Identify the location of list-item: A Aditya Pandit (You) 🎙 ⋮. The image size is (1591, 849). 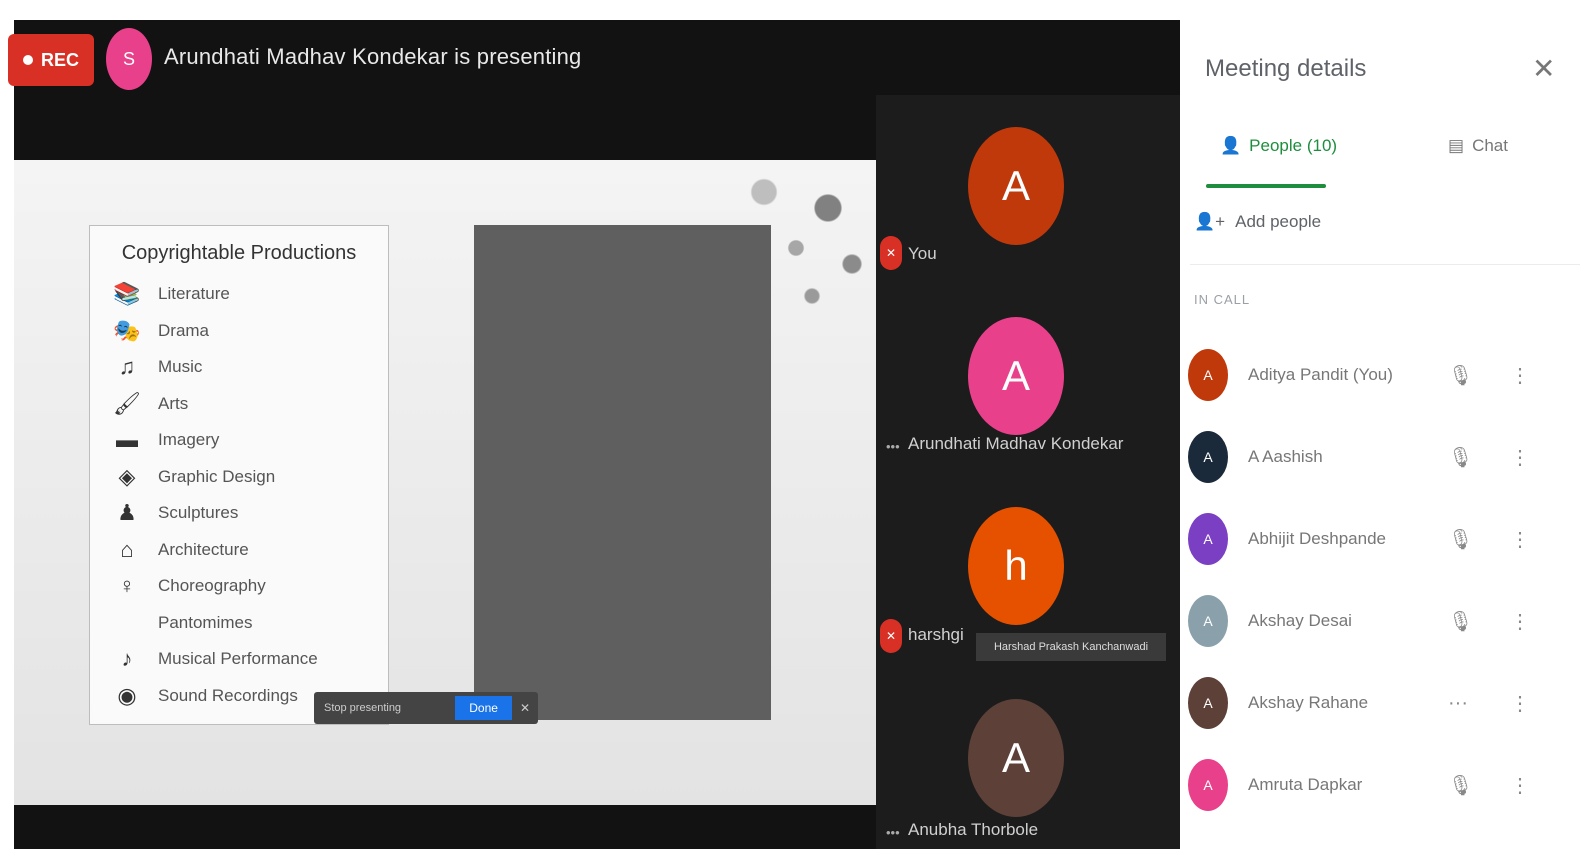
(1385, 375).